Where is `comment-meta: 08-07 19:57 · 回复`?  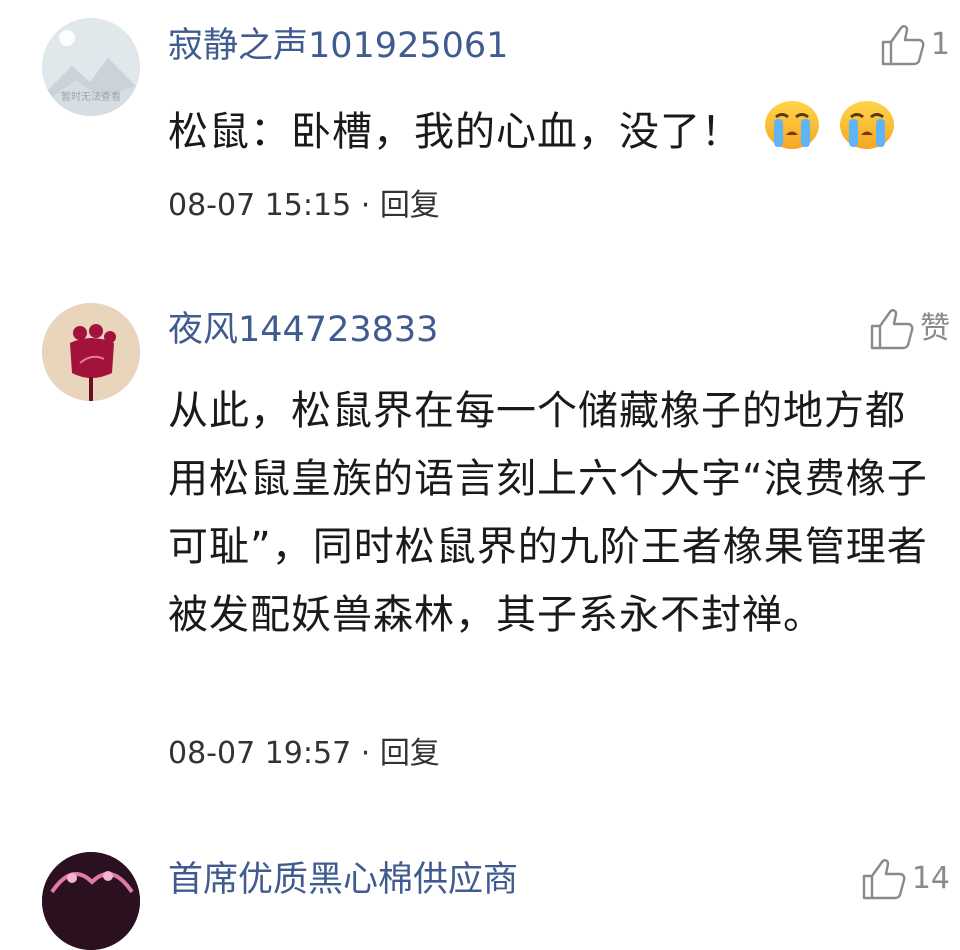 comment-meta: 08-07 19:57 · 回复 is located at coordinates (304, 754).